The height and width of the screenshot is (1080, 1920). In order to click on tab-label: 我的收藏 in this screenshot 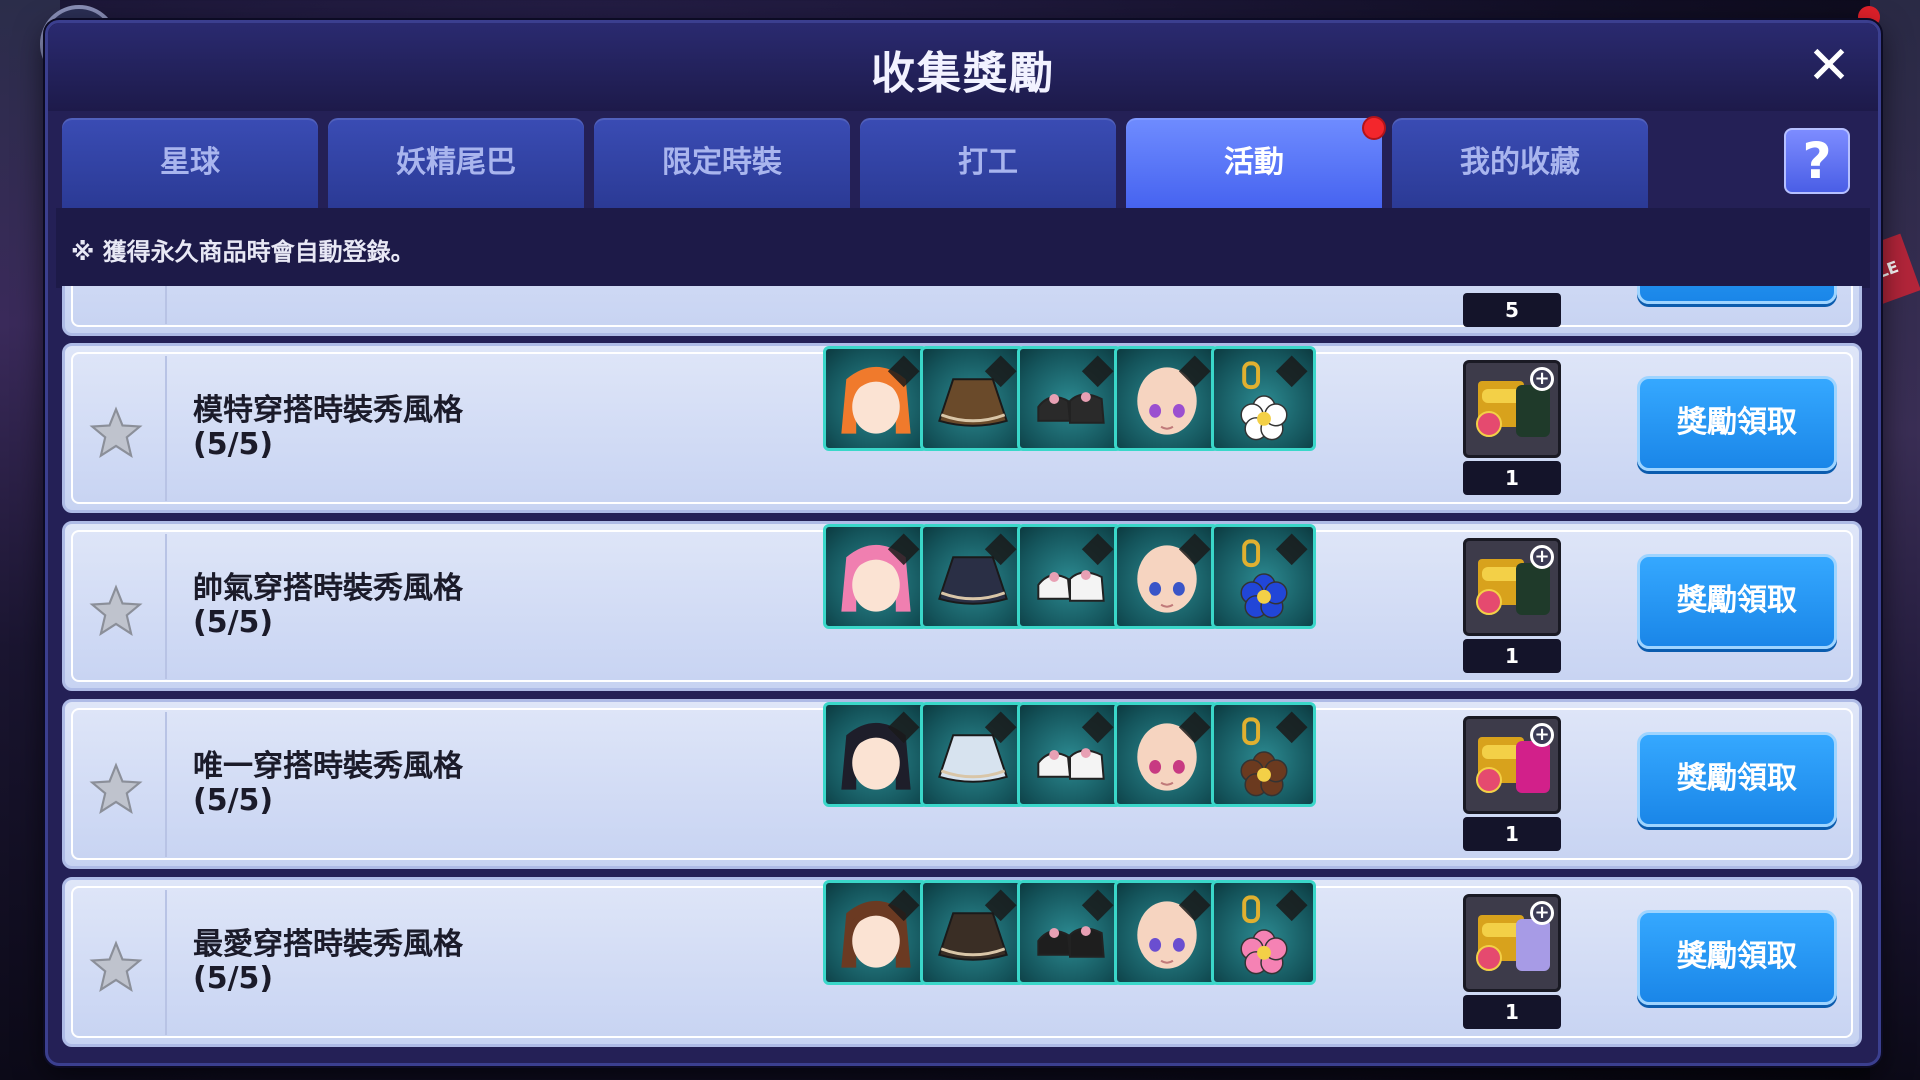, I will do `click(1520, 162)`.